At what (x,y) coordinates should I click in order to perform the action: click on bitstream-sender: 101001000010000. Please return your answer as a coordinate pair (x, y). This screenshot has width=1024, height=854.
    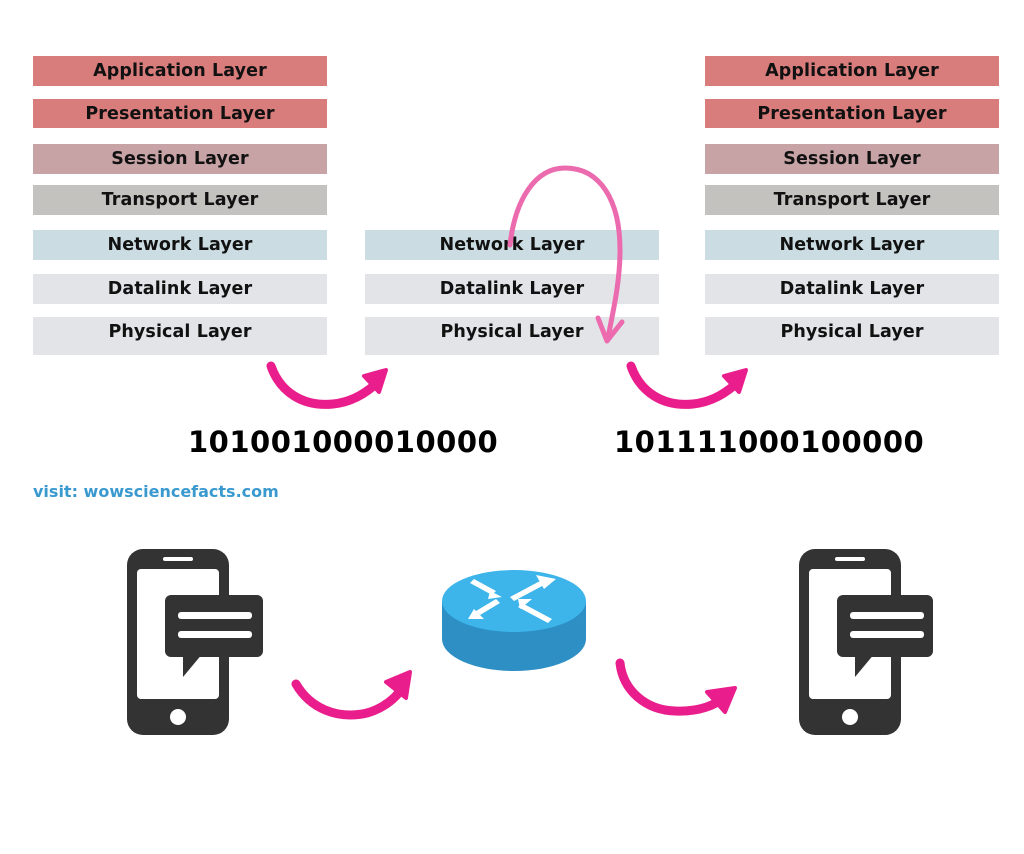
    Looking at the image, I should click on (343, 442).